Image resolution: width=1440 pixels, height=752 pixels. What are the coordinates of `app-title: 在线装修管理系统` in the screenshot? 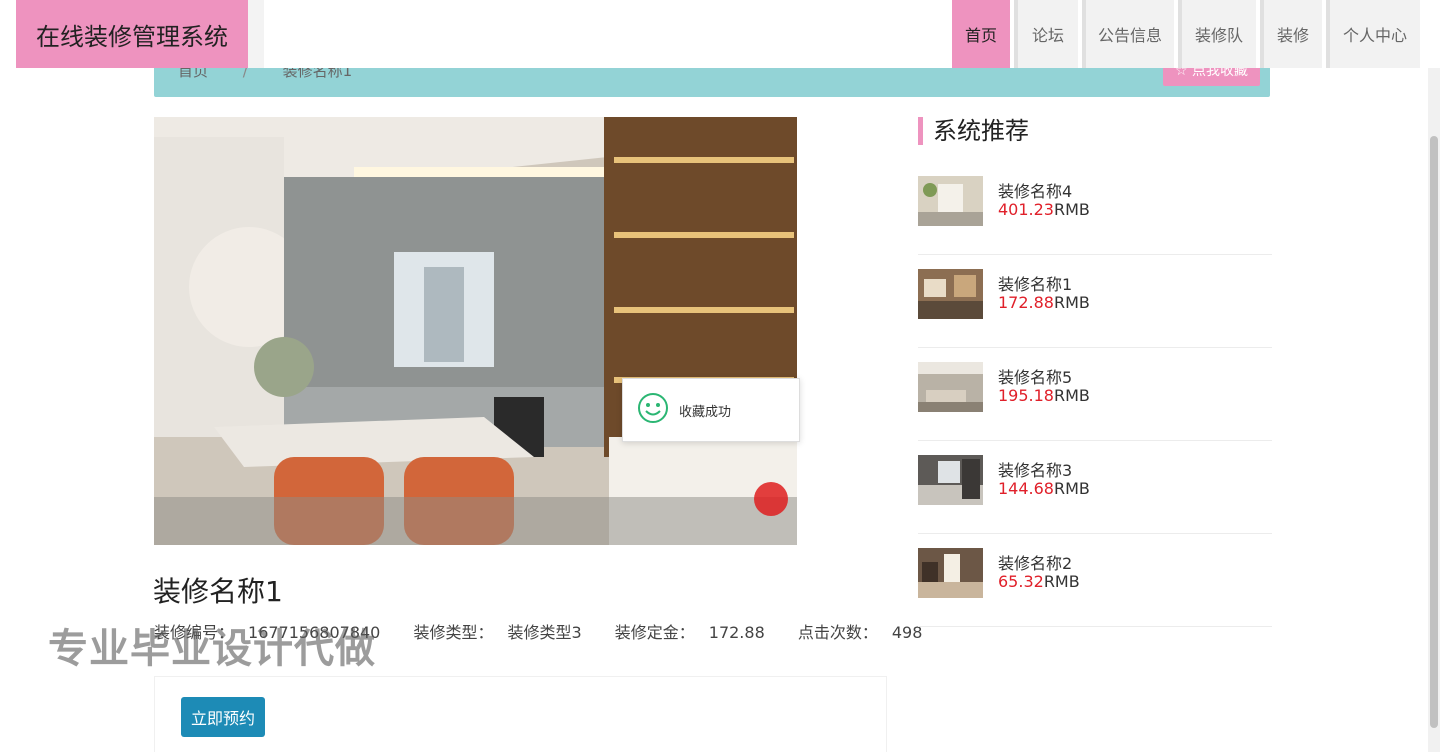 It's located at (132, 34).